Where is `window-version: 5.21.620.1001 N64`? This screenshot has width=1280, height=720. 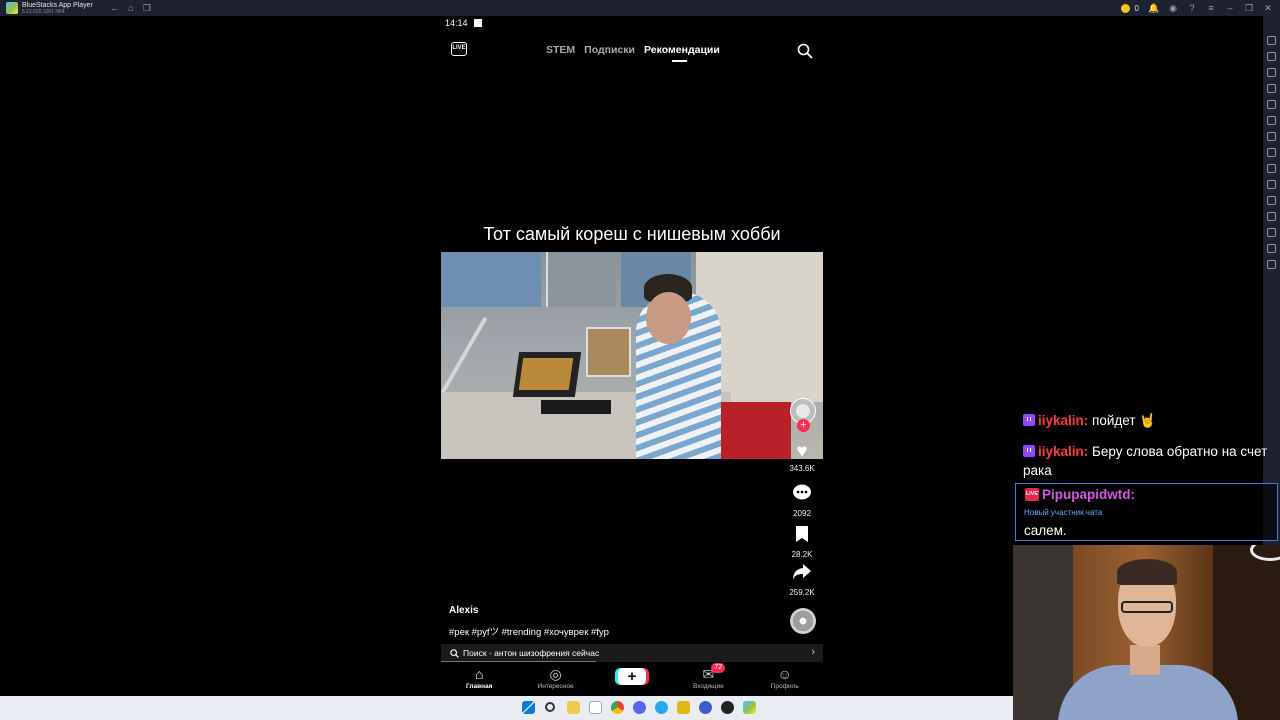
window-version: 5.21.620.1001 N64 is located at coordinates (43, 11).